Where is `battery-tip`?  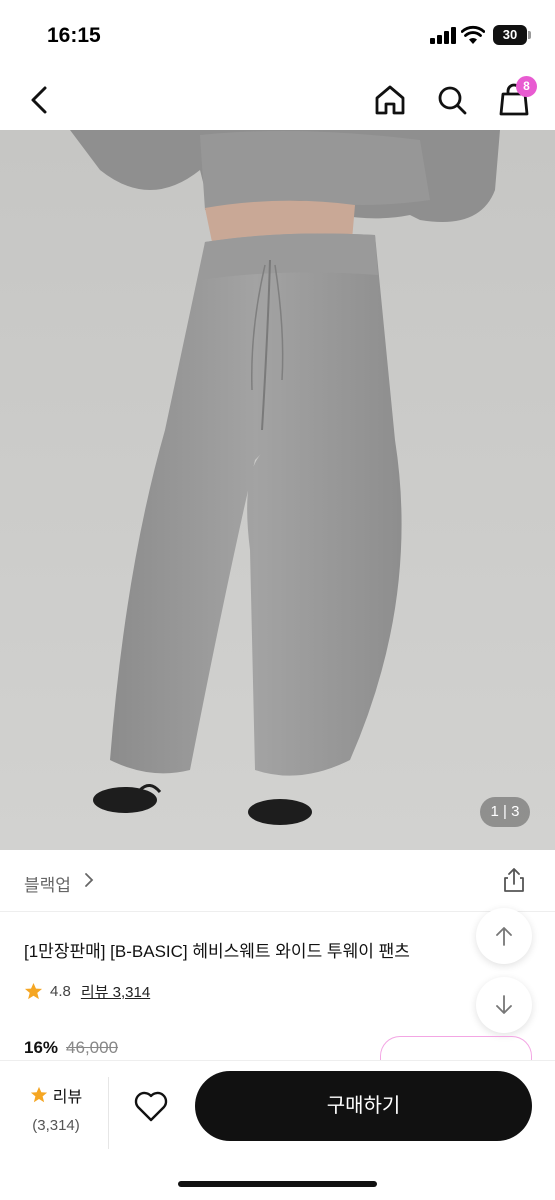
battery-tip is located at coordinates (529, 35).